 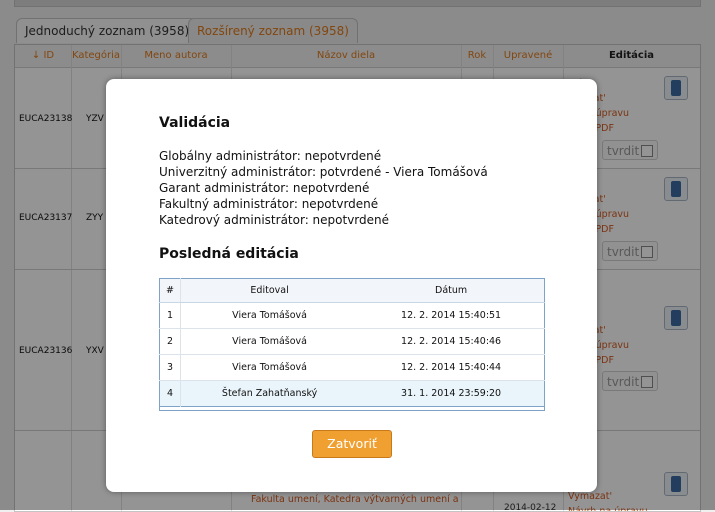 I want to click on table-row: 1 Viera Tomášová 12. 2. 2014 15:40:51, so click(x=352, y=315).